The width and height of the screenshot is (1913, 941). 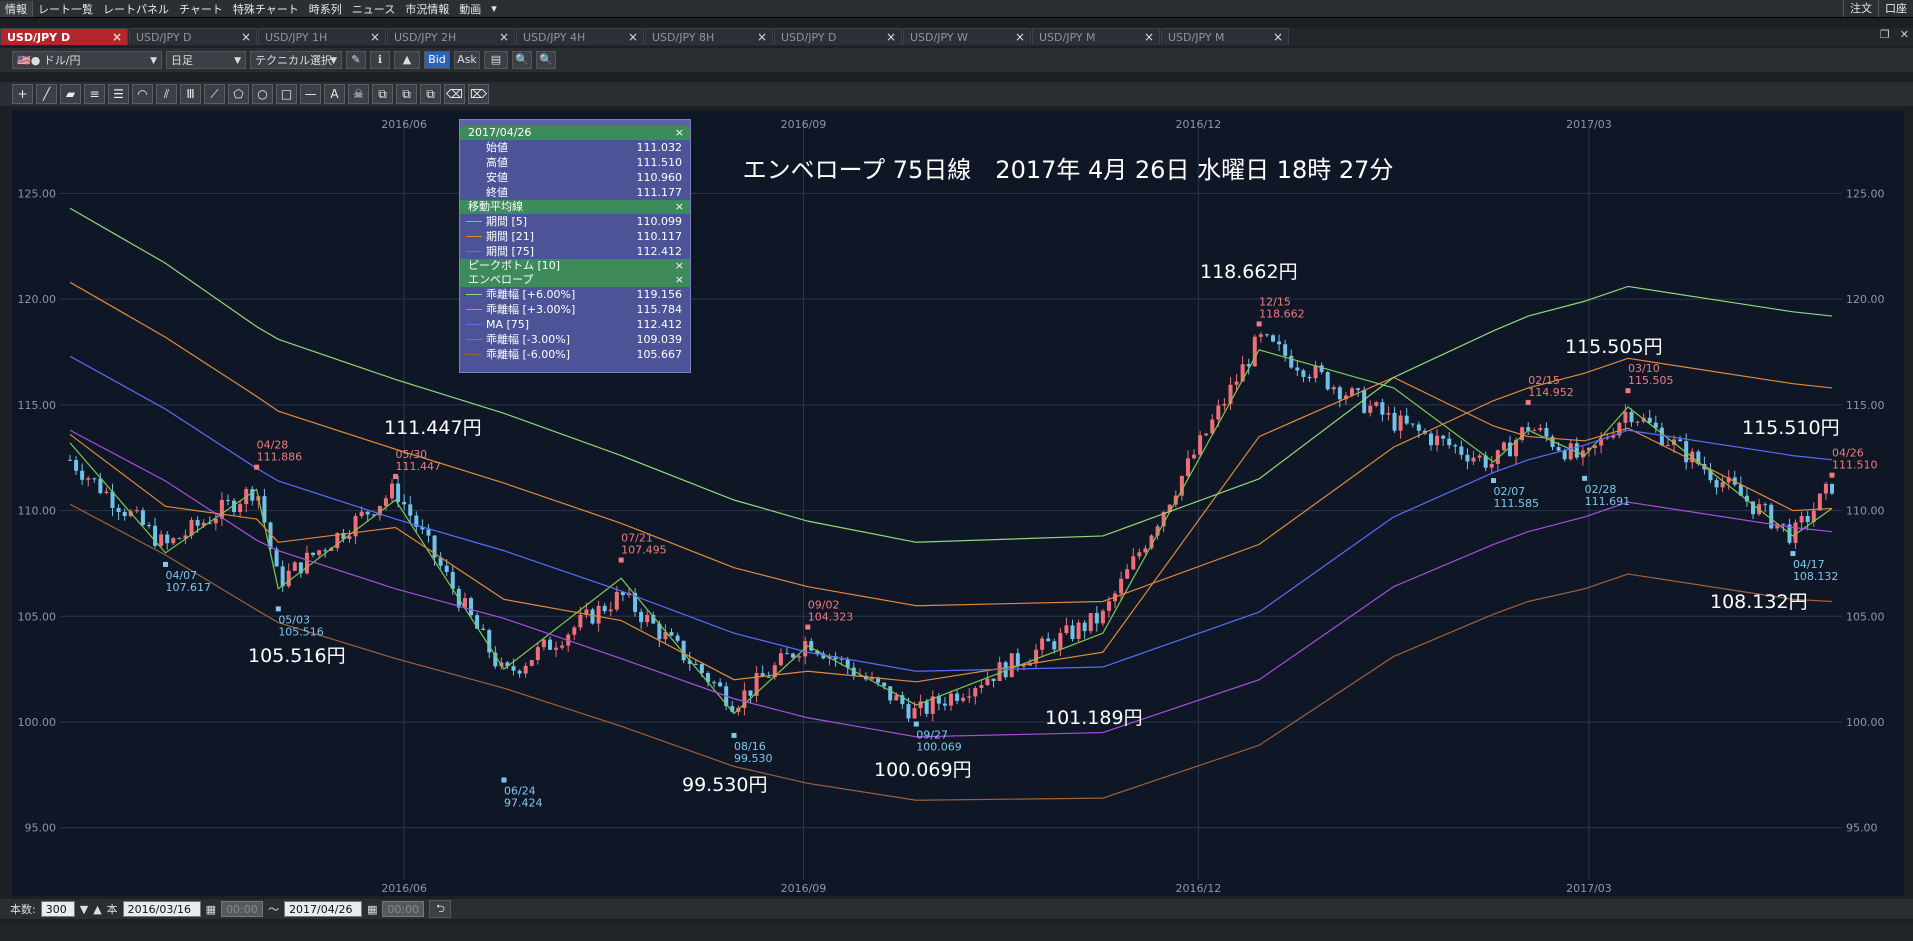 What do you see at coordinates (403, 909) in the screenshot?
I see `to-time-input: 00:00` at bounding box center [403, 909].